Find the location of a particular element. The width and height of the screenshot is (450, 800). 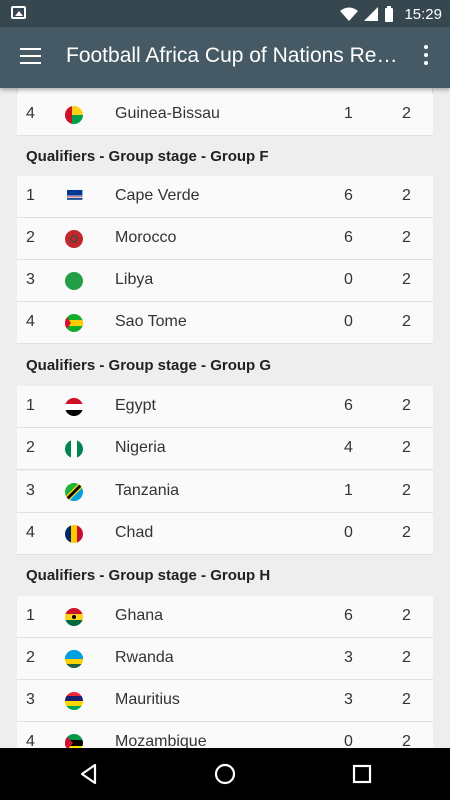

back-icon is located at coordinates (89, 774).